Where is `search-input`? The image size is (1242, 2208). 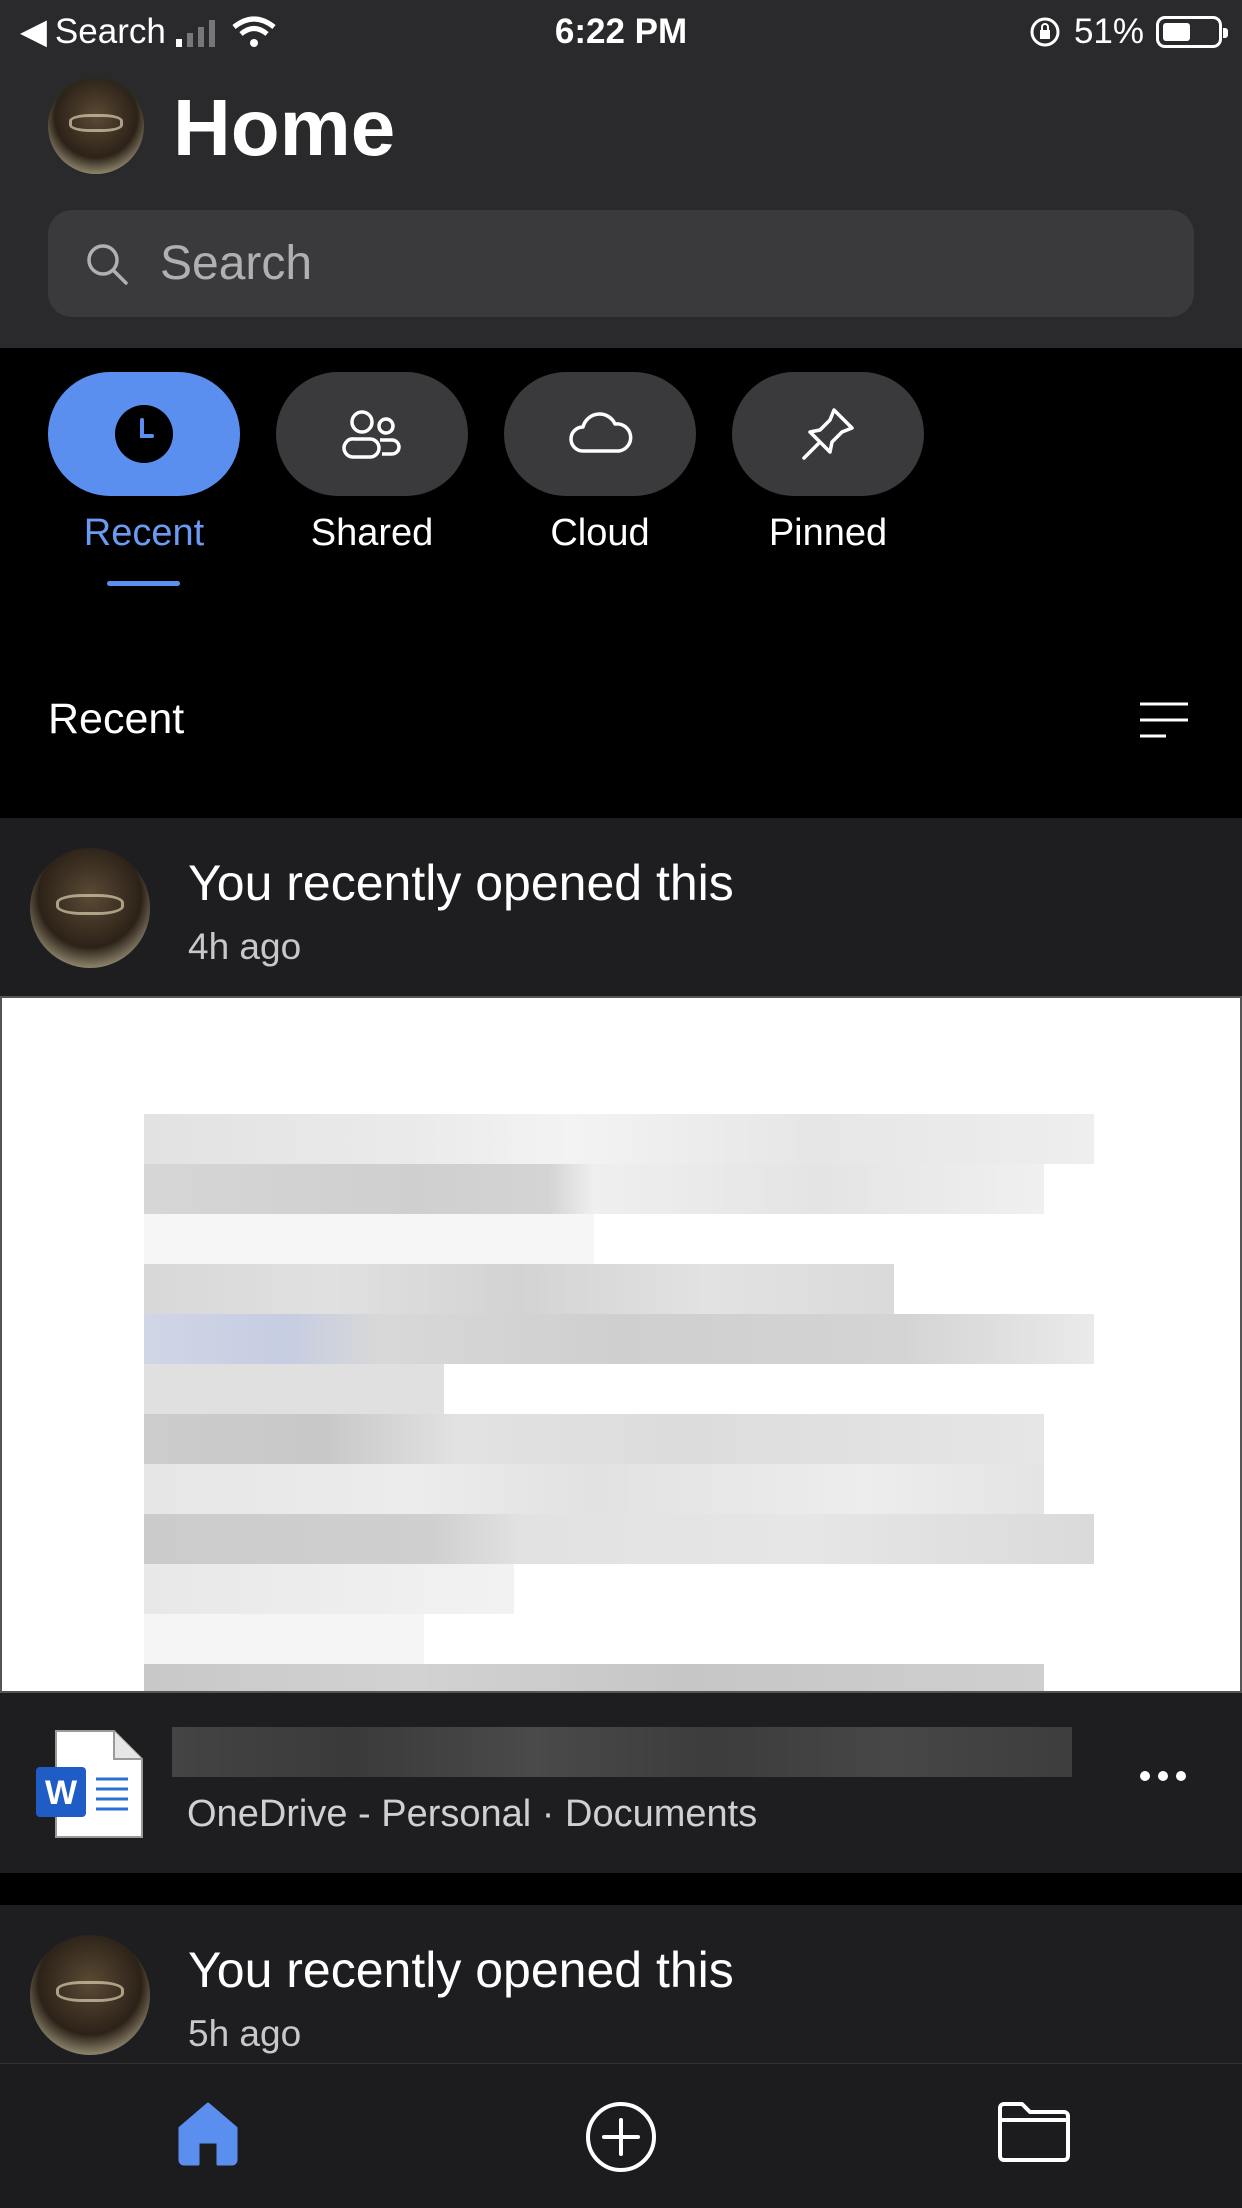 search-input is located at coordinates (610, 263).